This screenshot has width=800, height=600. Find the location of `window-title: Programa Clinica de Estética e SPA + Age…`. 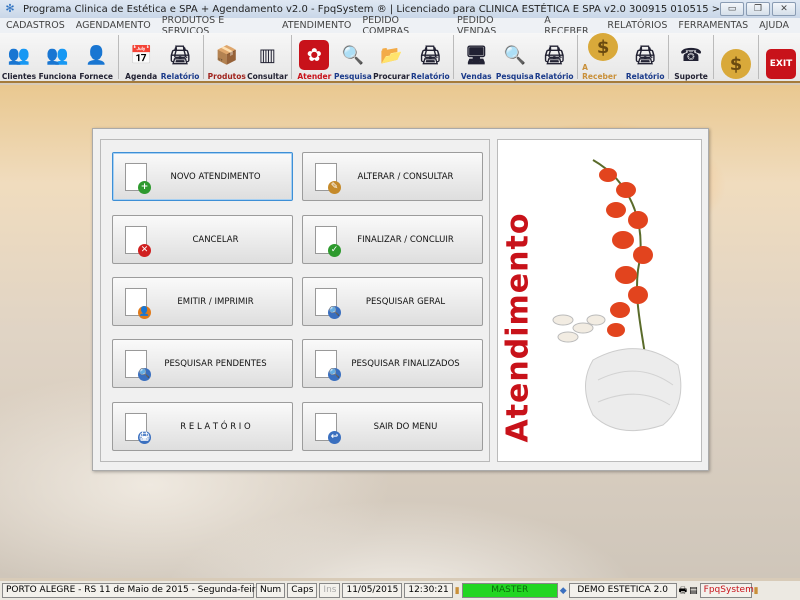

window-title: Programa Clinica de Estética e SPA + Age… is located at coordinates (380, 9).